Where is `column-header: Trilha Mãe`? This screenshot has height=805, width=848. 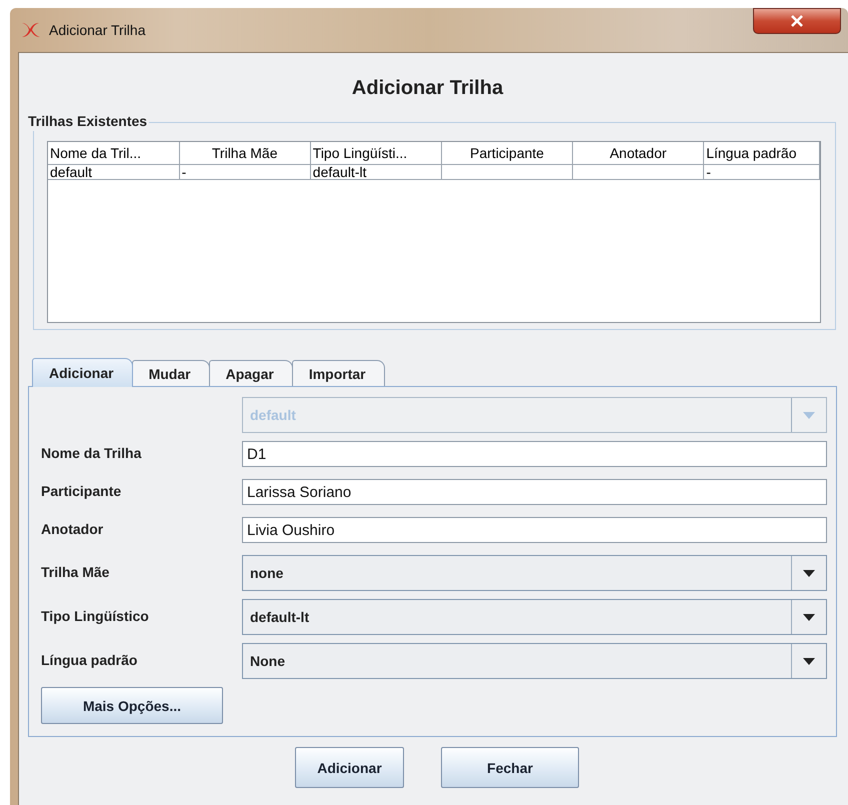
column-header: Trilha Mãe is located at coordinates (245, 153).